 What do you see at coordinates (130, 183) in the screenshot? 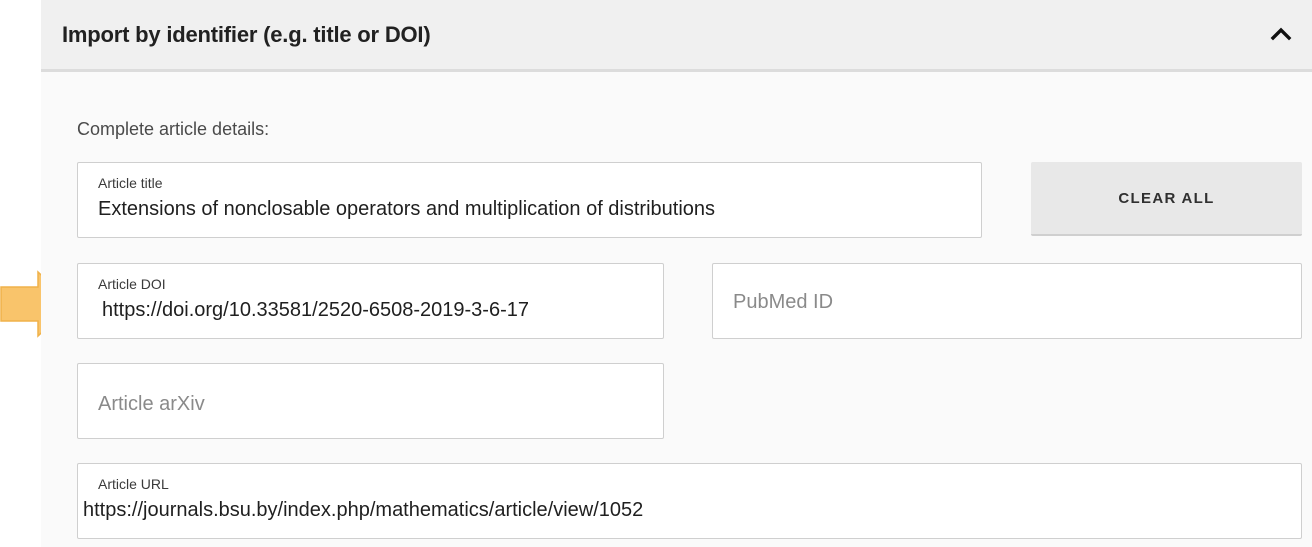
I see `article-title-label: Article title` at bounding box center [130, 183].